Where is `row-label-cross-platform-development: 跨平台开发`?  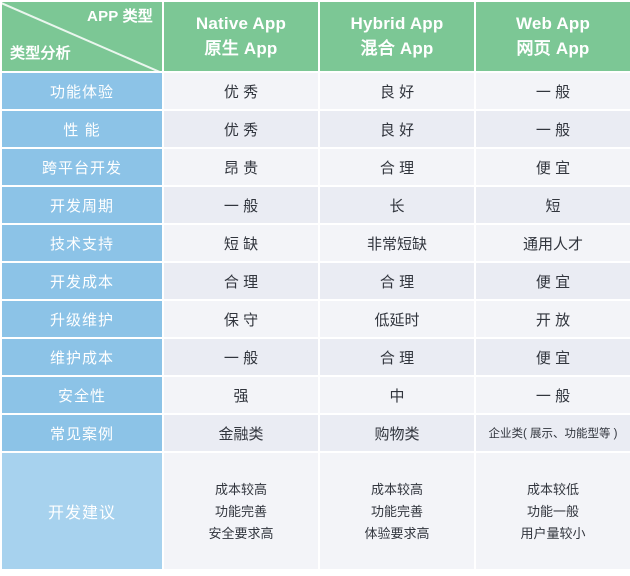 row-label-cross-platform-development: 跨平台开发 is located at coordinates (82, 167).